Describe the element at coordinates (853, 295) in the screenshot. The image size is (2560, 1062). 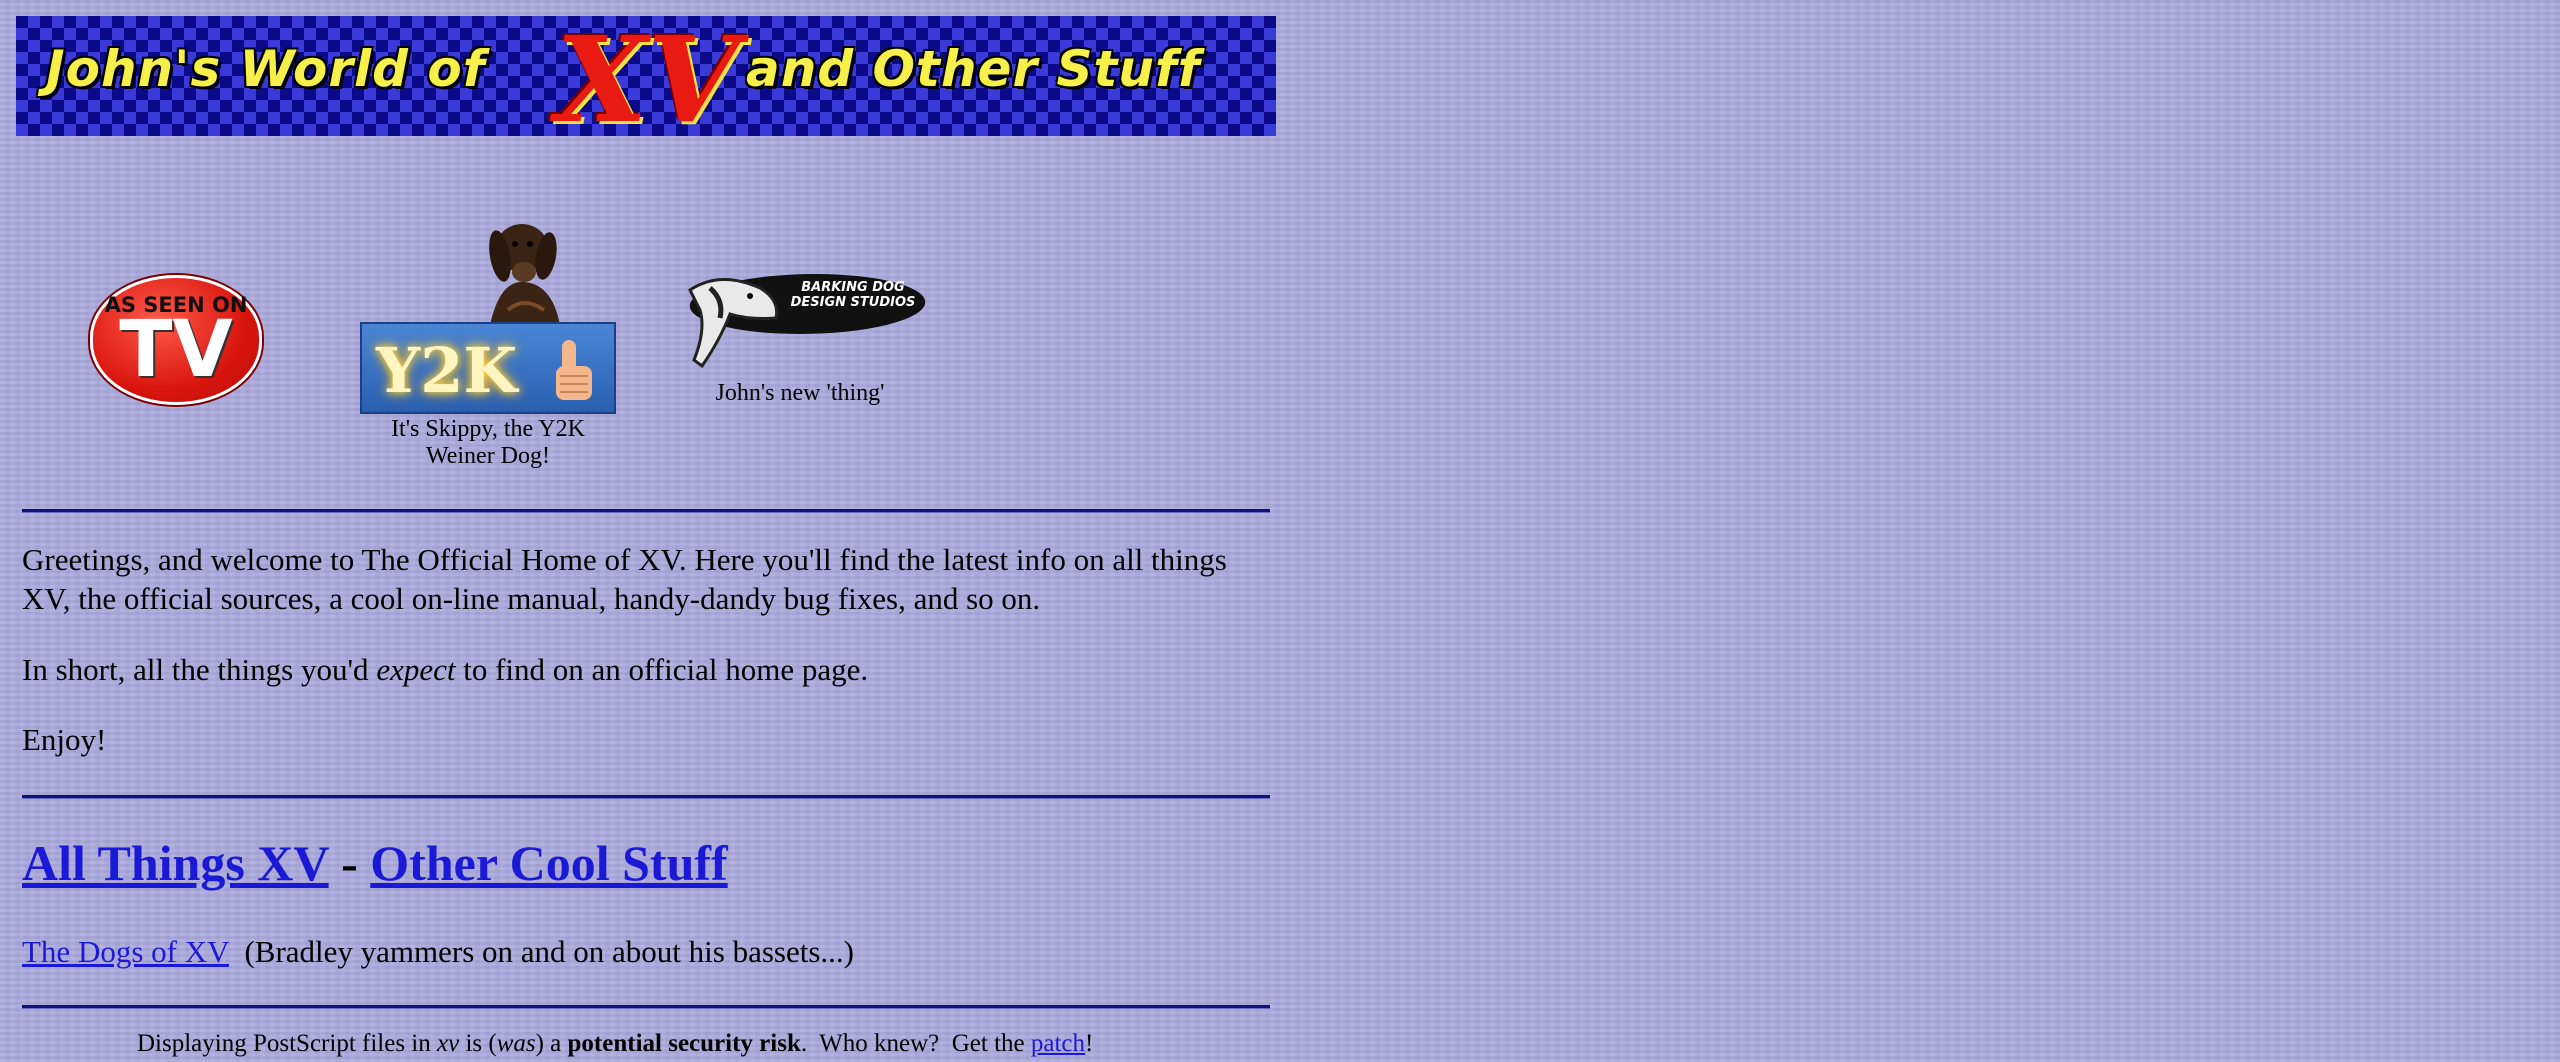
I see `barking-dog-logo-text: BARKING DOG DESIGN STUDIOS` at that location.